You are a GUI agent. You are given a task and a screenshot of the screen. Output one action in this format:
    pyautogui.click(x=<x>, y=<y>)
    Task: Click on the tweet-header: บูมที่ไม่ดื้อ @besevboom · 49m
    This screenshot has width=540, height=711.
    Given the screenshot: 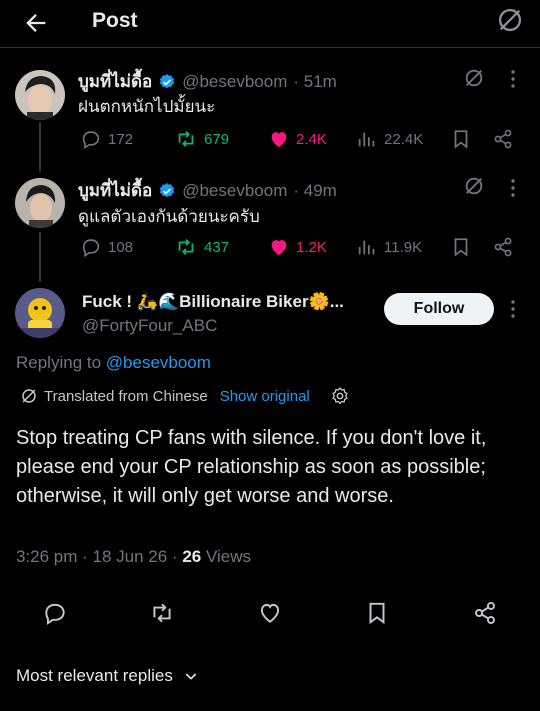 What is the action you would take?
    pyautogui.click(x=207, y=190)
    